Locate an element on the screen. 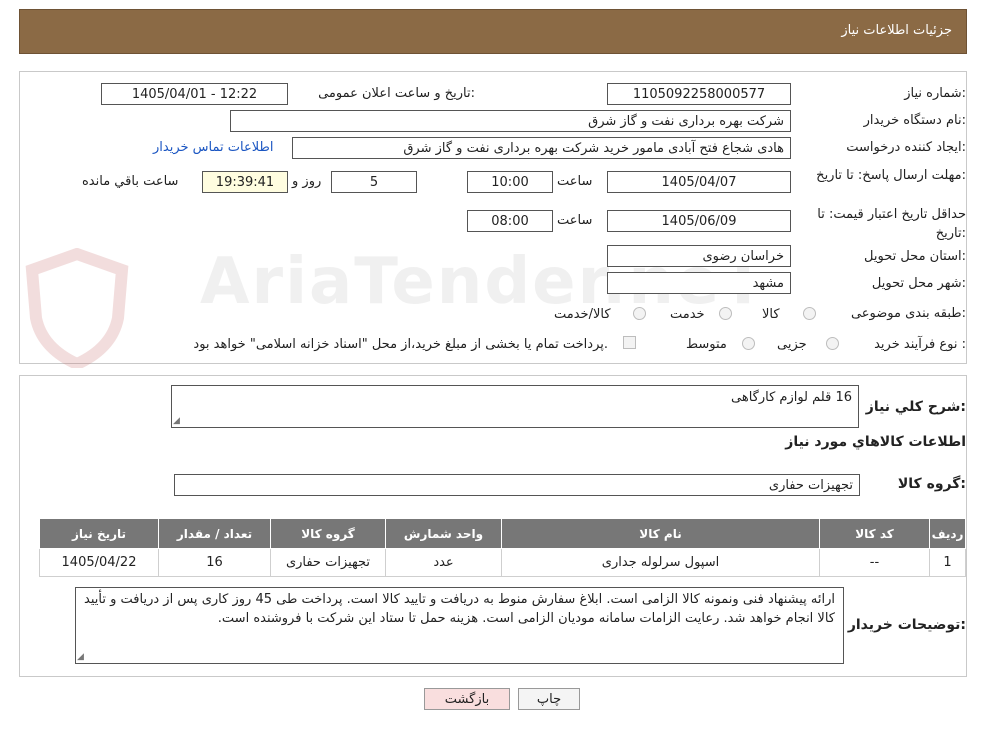 The height and width of the screenshot is (733, 985). resize-handle-icon: ◢ is located at coordinates (176, 421).